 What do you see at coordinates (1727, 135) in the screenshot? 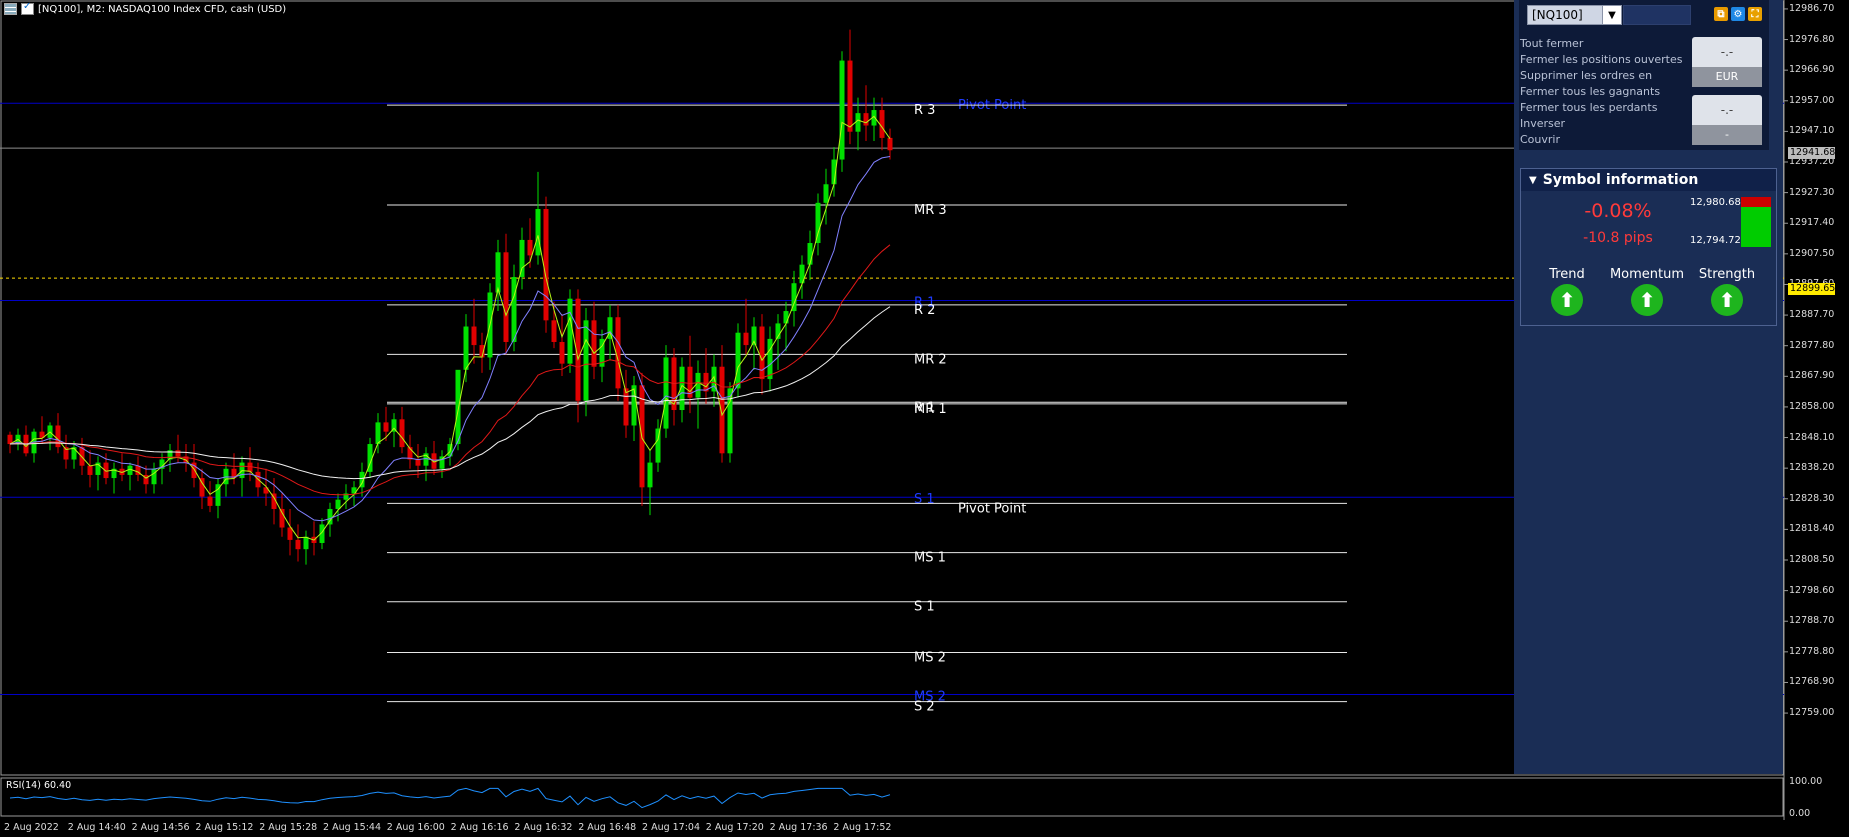
I see `spread-button: -` at bounding box center [1727, 135].